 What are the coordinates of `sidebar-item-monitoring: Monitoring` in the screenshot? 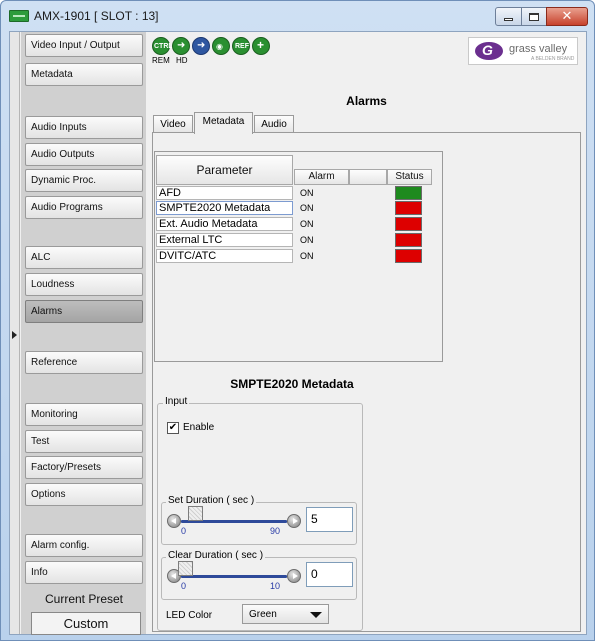 It's located at (84, 414).